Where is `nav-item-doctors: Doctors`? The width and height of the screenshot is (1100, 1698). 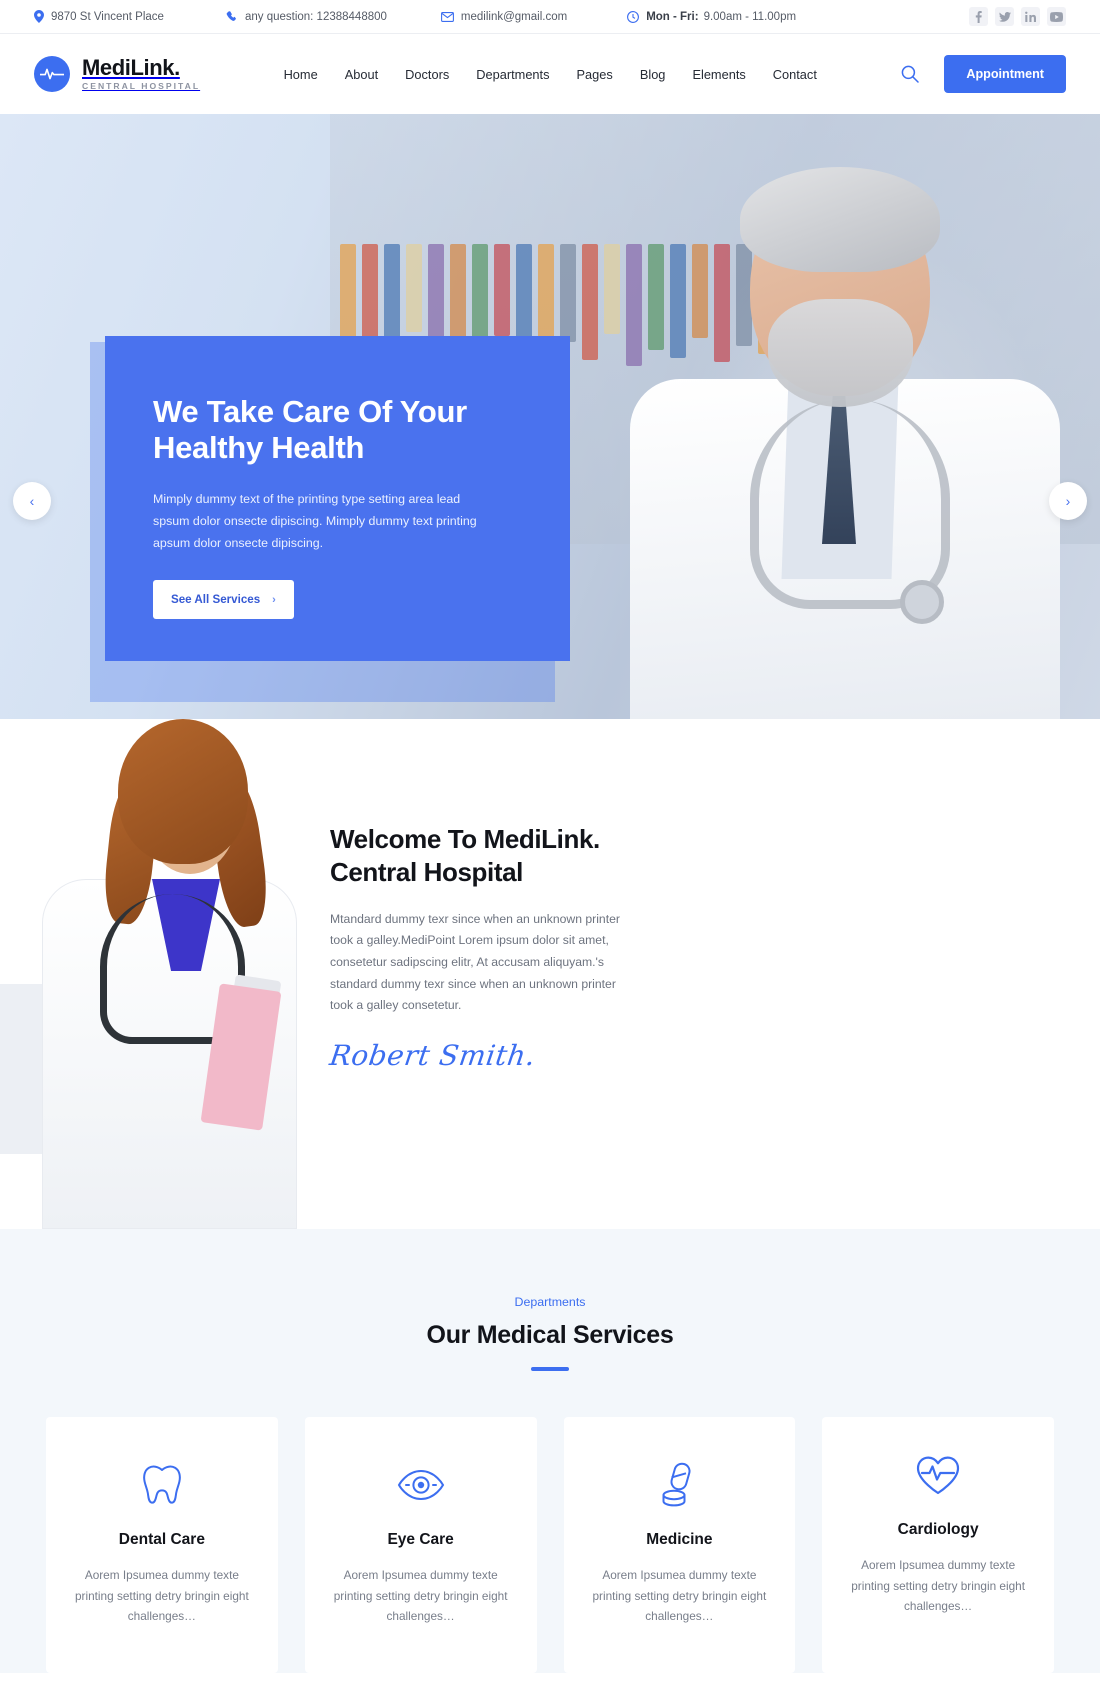
nav-item-doctors: Doctors is located at coordinates (427, 74).